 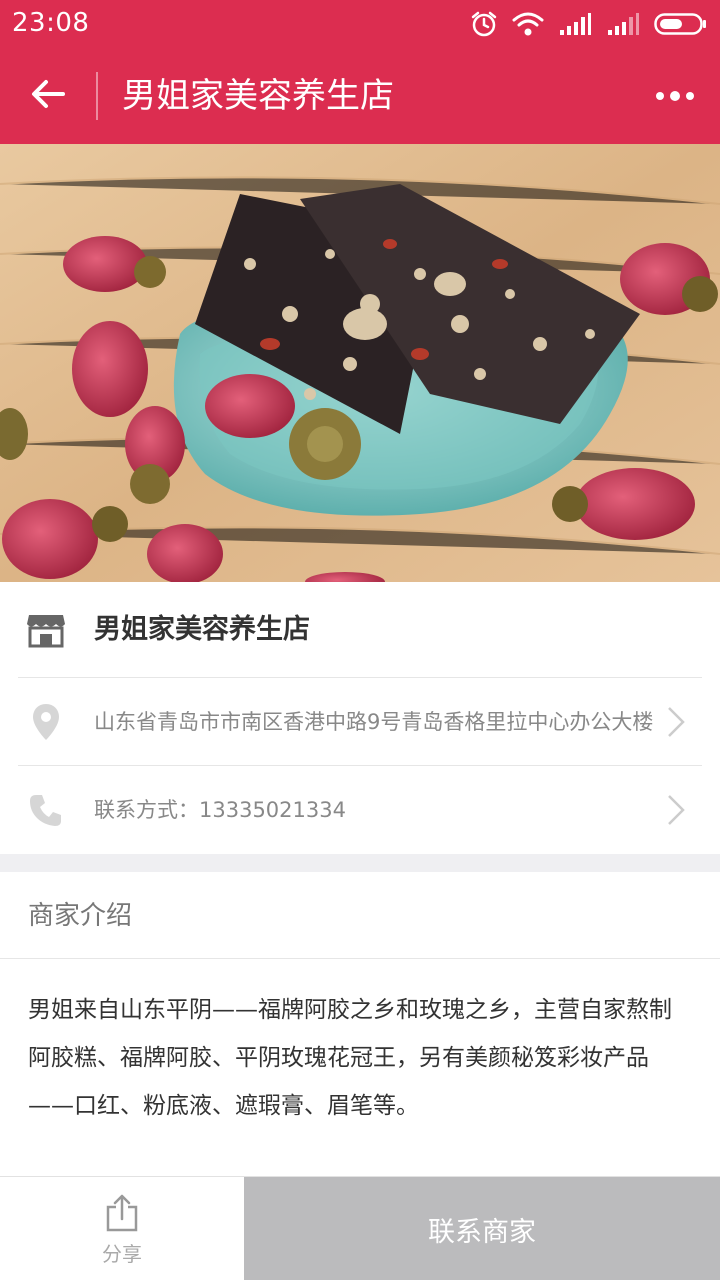 I want to click on intro-title: 商家介绍, so click(x=80, y=916).